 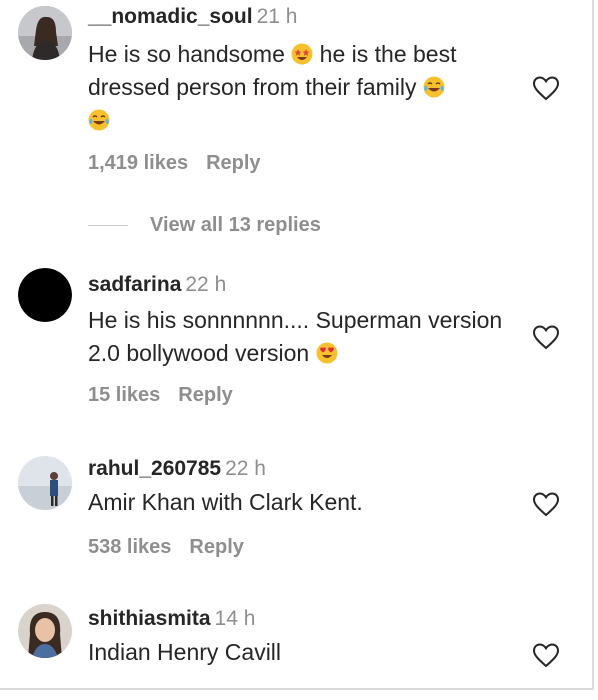 I want to click on comment-header: sadfarina 22 h, so click(x=308, y=285).